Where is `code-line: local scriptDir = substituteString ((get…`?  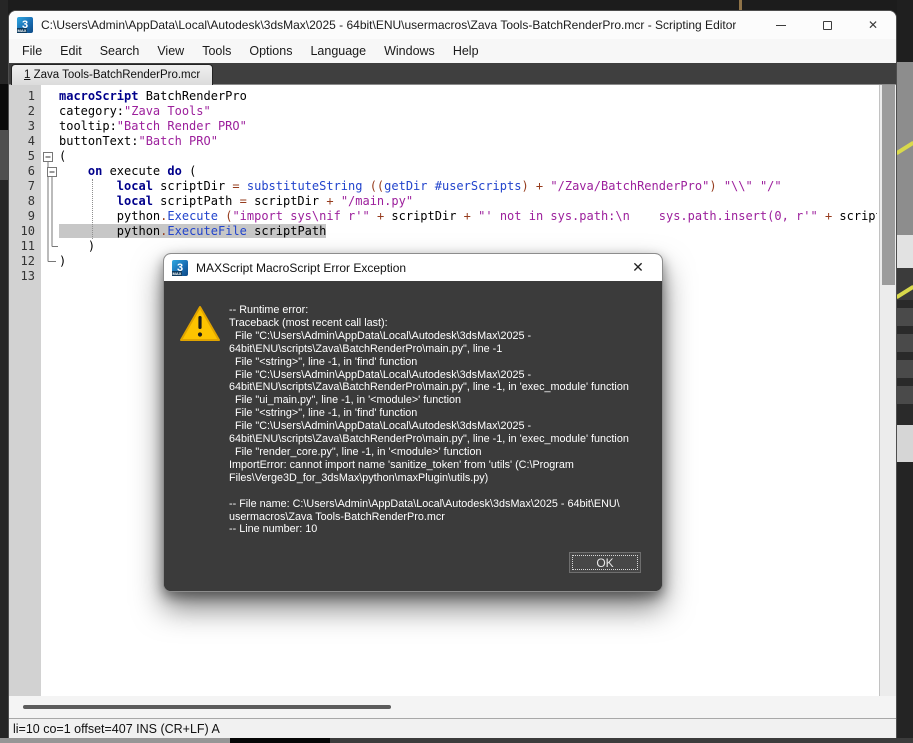
code-line: local scriptDir = substituteString ((get… is located at coordinates (468, 186).